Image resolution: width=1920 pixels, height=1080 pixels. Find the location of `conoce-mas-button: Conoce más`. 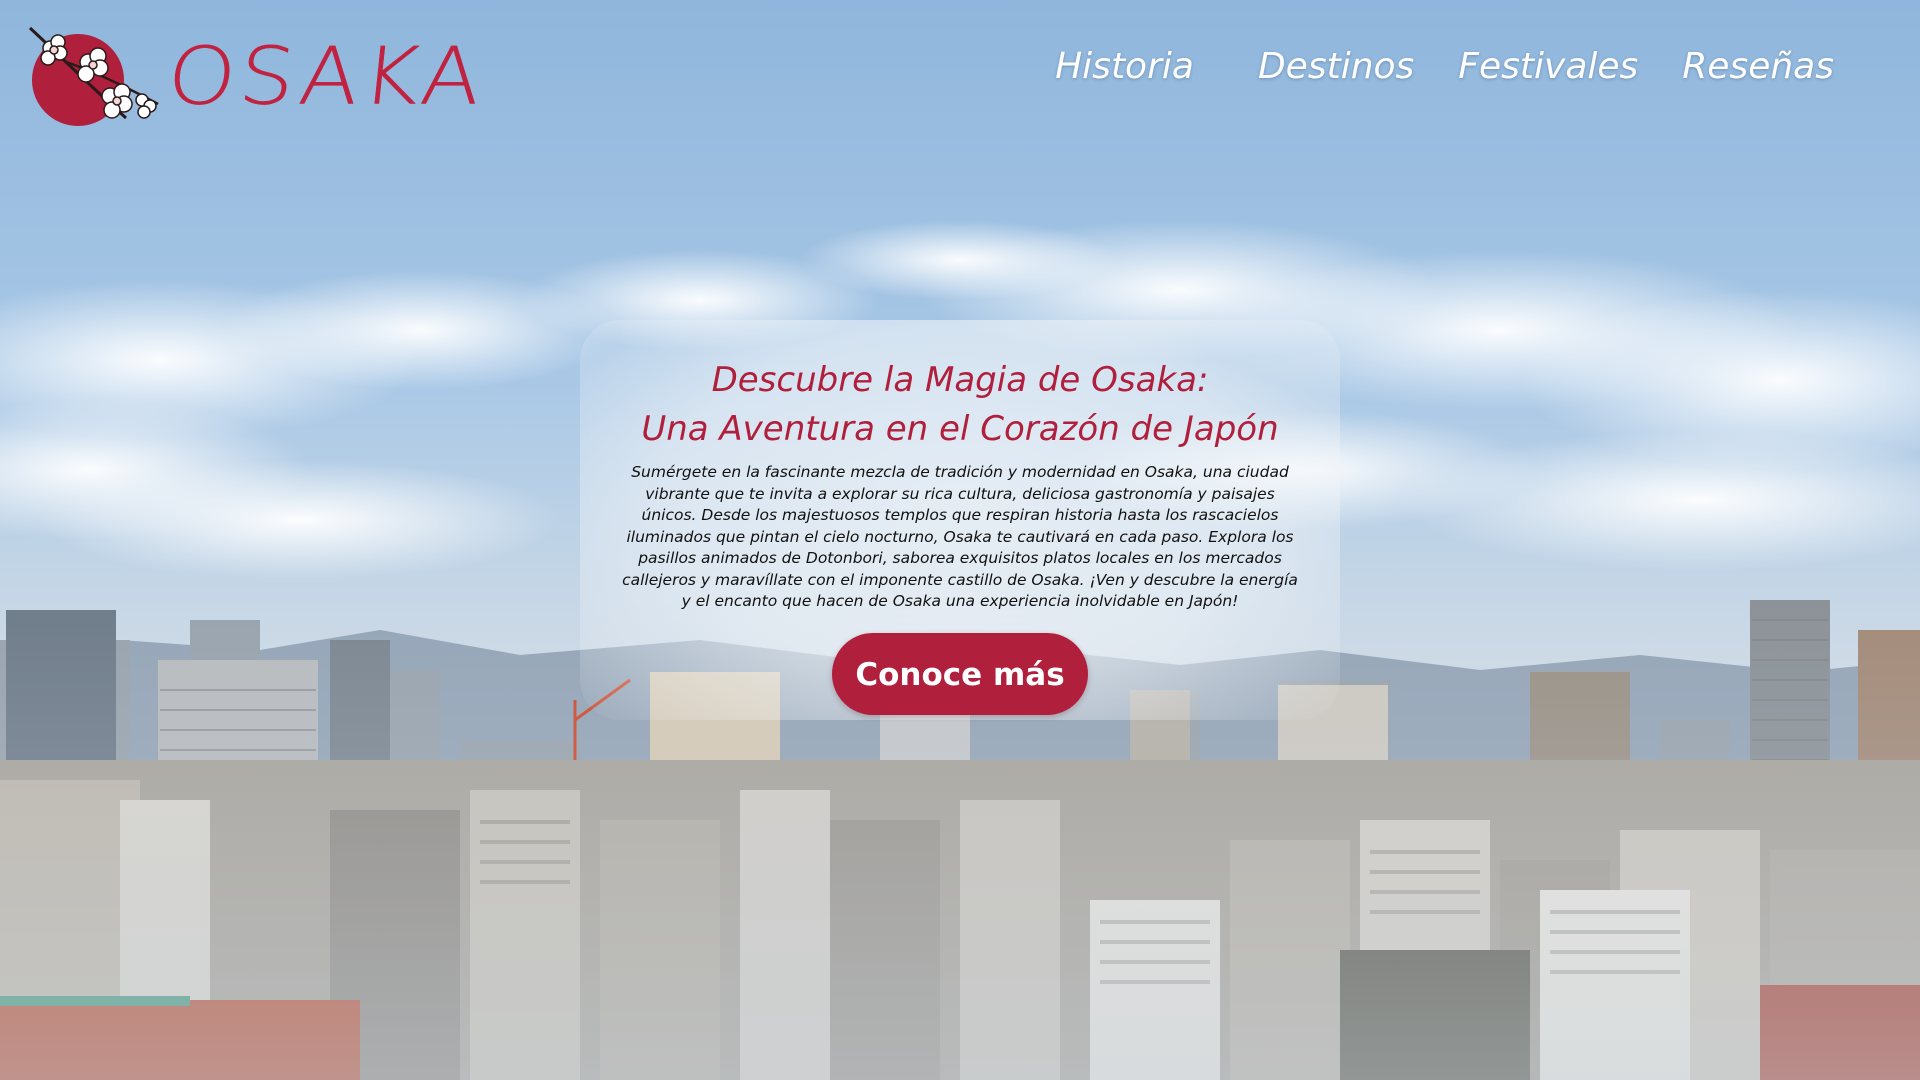

conoce-mas-button: Conoce más is located at coordinates (960, 673).